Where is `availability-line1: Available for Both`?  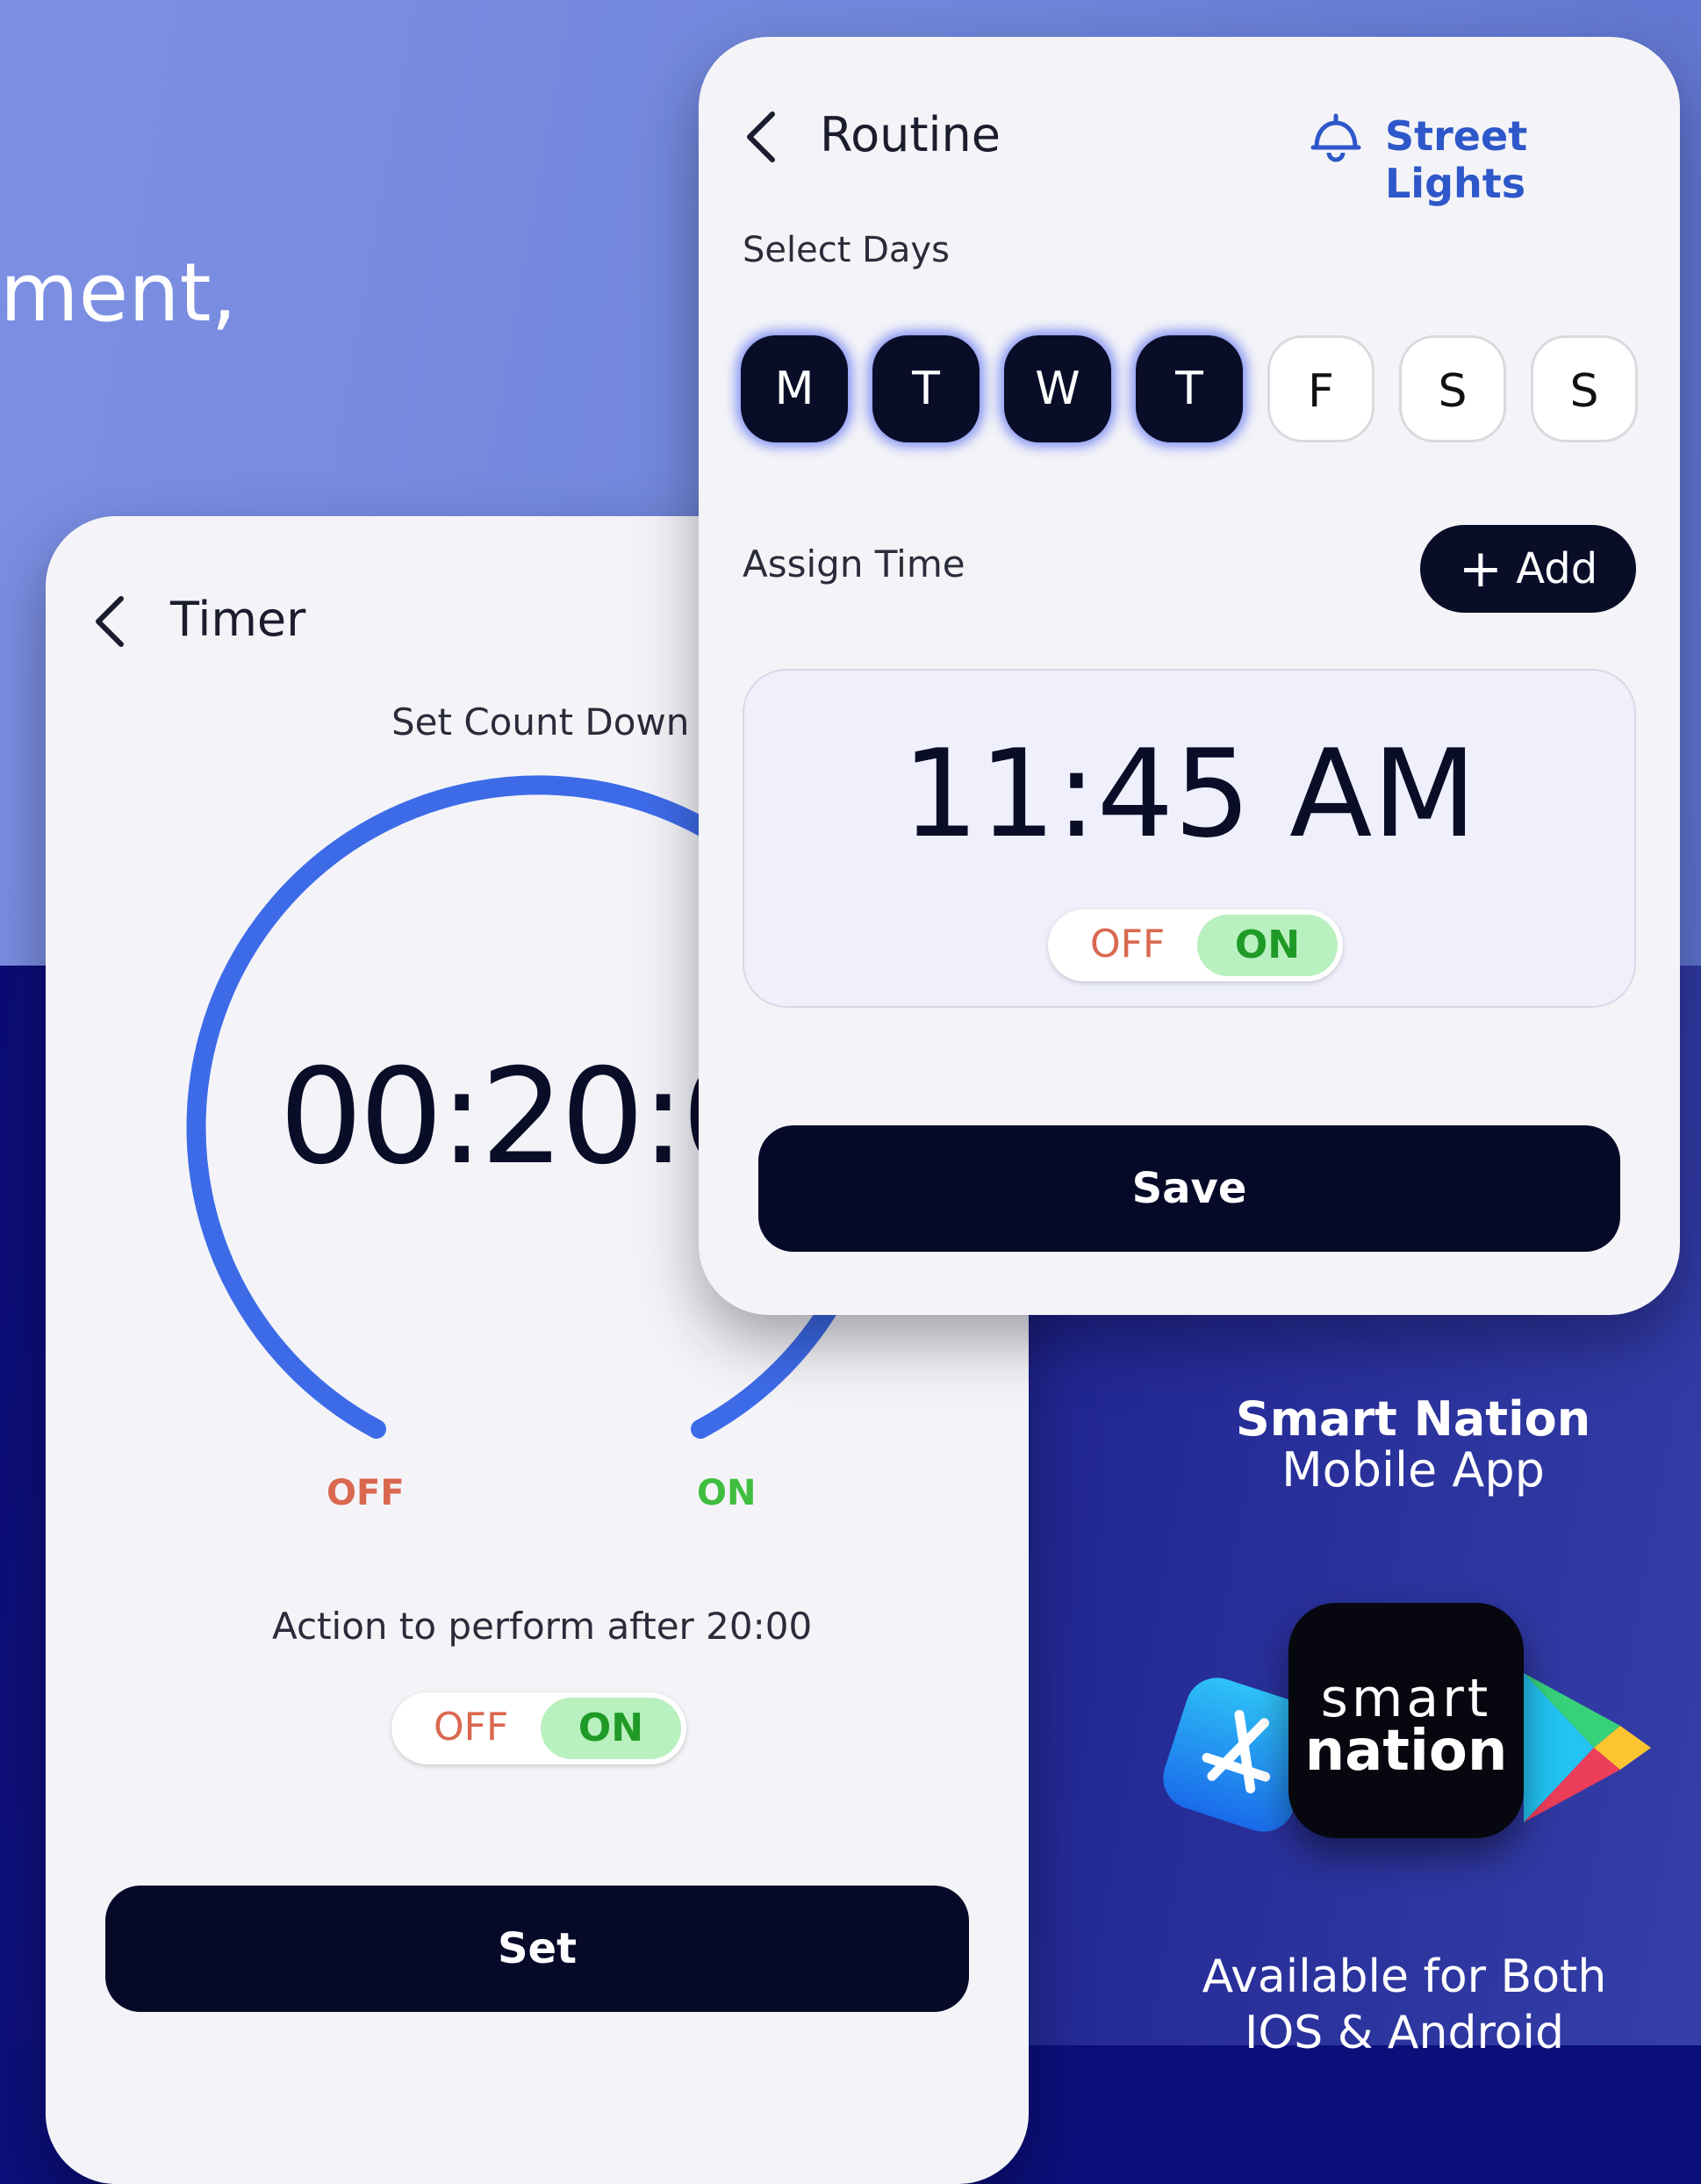 availability-line1: Available for Both is located at coordinates (1405, 1977).